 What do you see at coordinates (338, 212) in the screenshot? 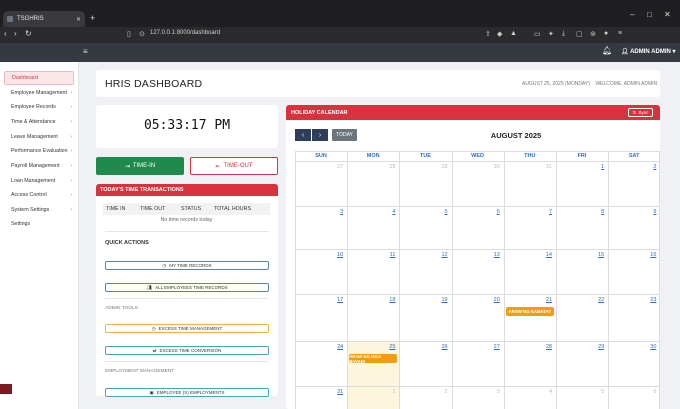
I see `calendar-day: 3` at bounding box center [338, 212].